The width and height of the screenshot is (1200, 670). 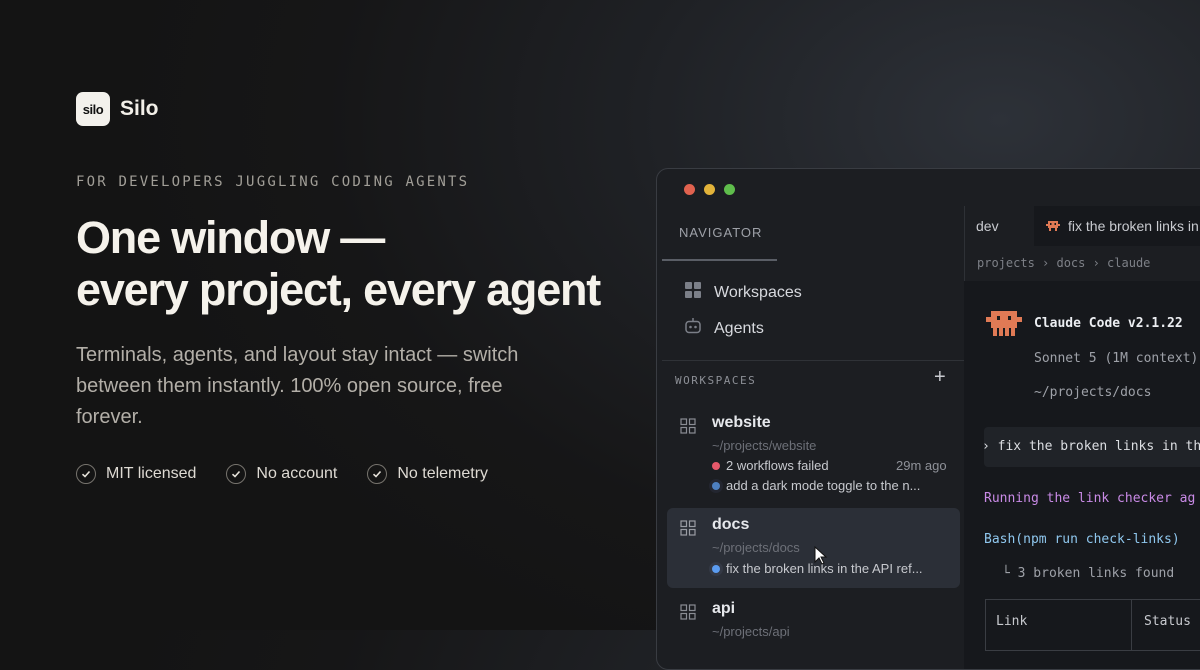 I want to click on table-header-link: Link, so click(x=1012, y=621).